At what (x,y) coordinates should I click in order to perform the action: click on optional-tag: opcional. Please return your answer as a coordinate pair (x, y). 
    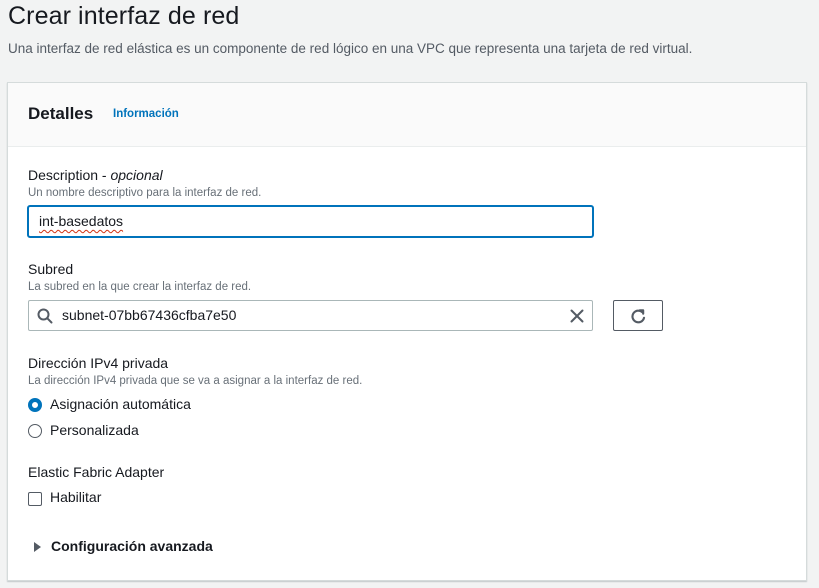
    Looking at the image, I should click on (136, 175).